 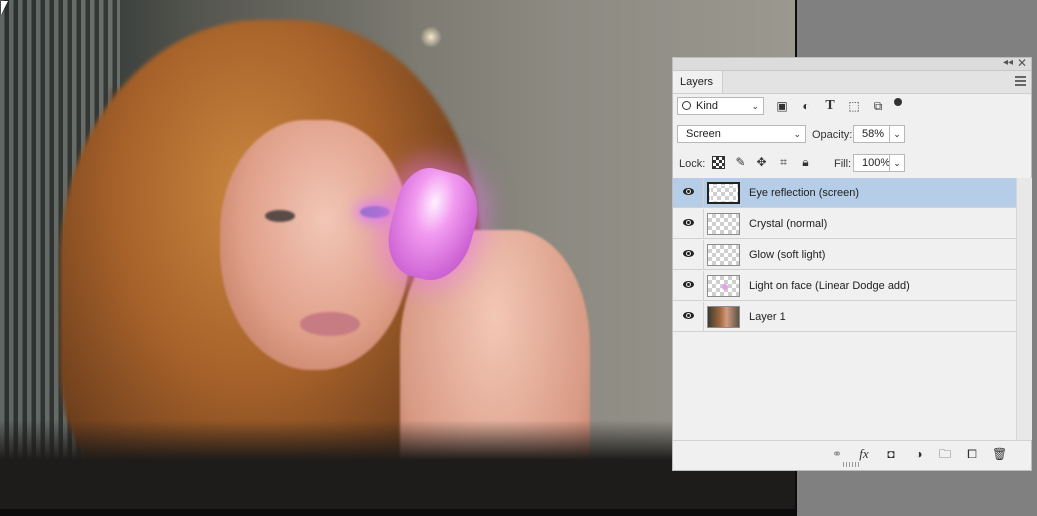 I want to click on delete-layer-icon: 🗑︎, so click(x=999, y=454).